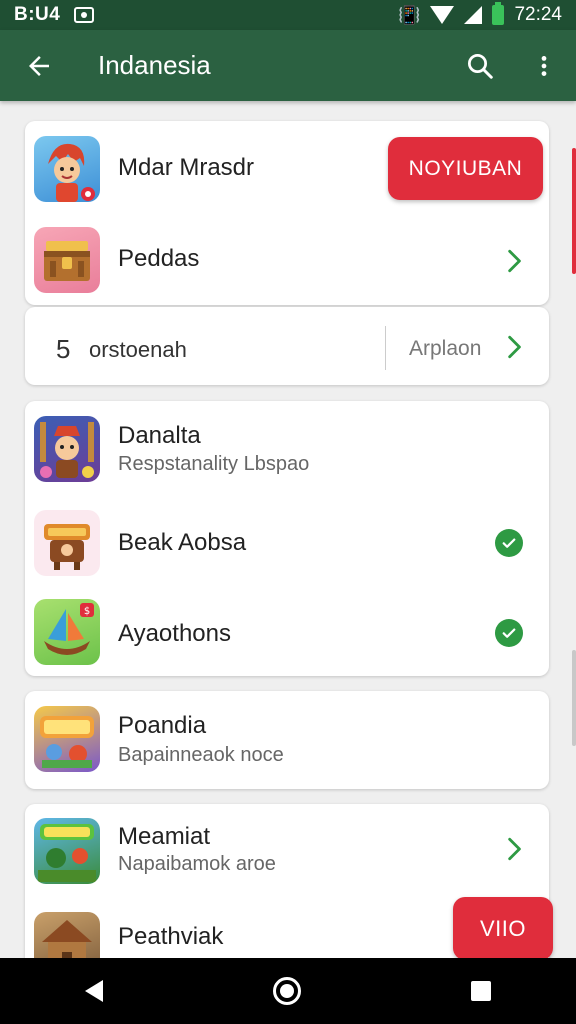  What do you see at coordinates (574, 211) in the screenshot?
I see `scroll-indicator` at bounding box center [574, 211].